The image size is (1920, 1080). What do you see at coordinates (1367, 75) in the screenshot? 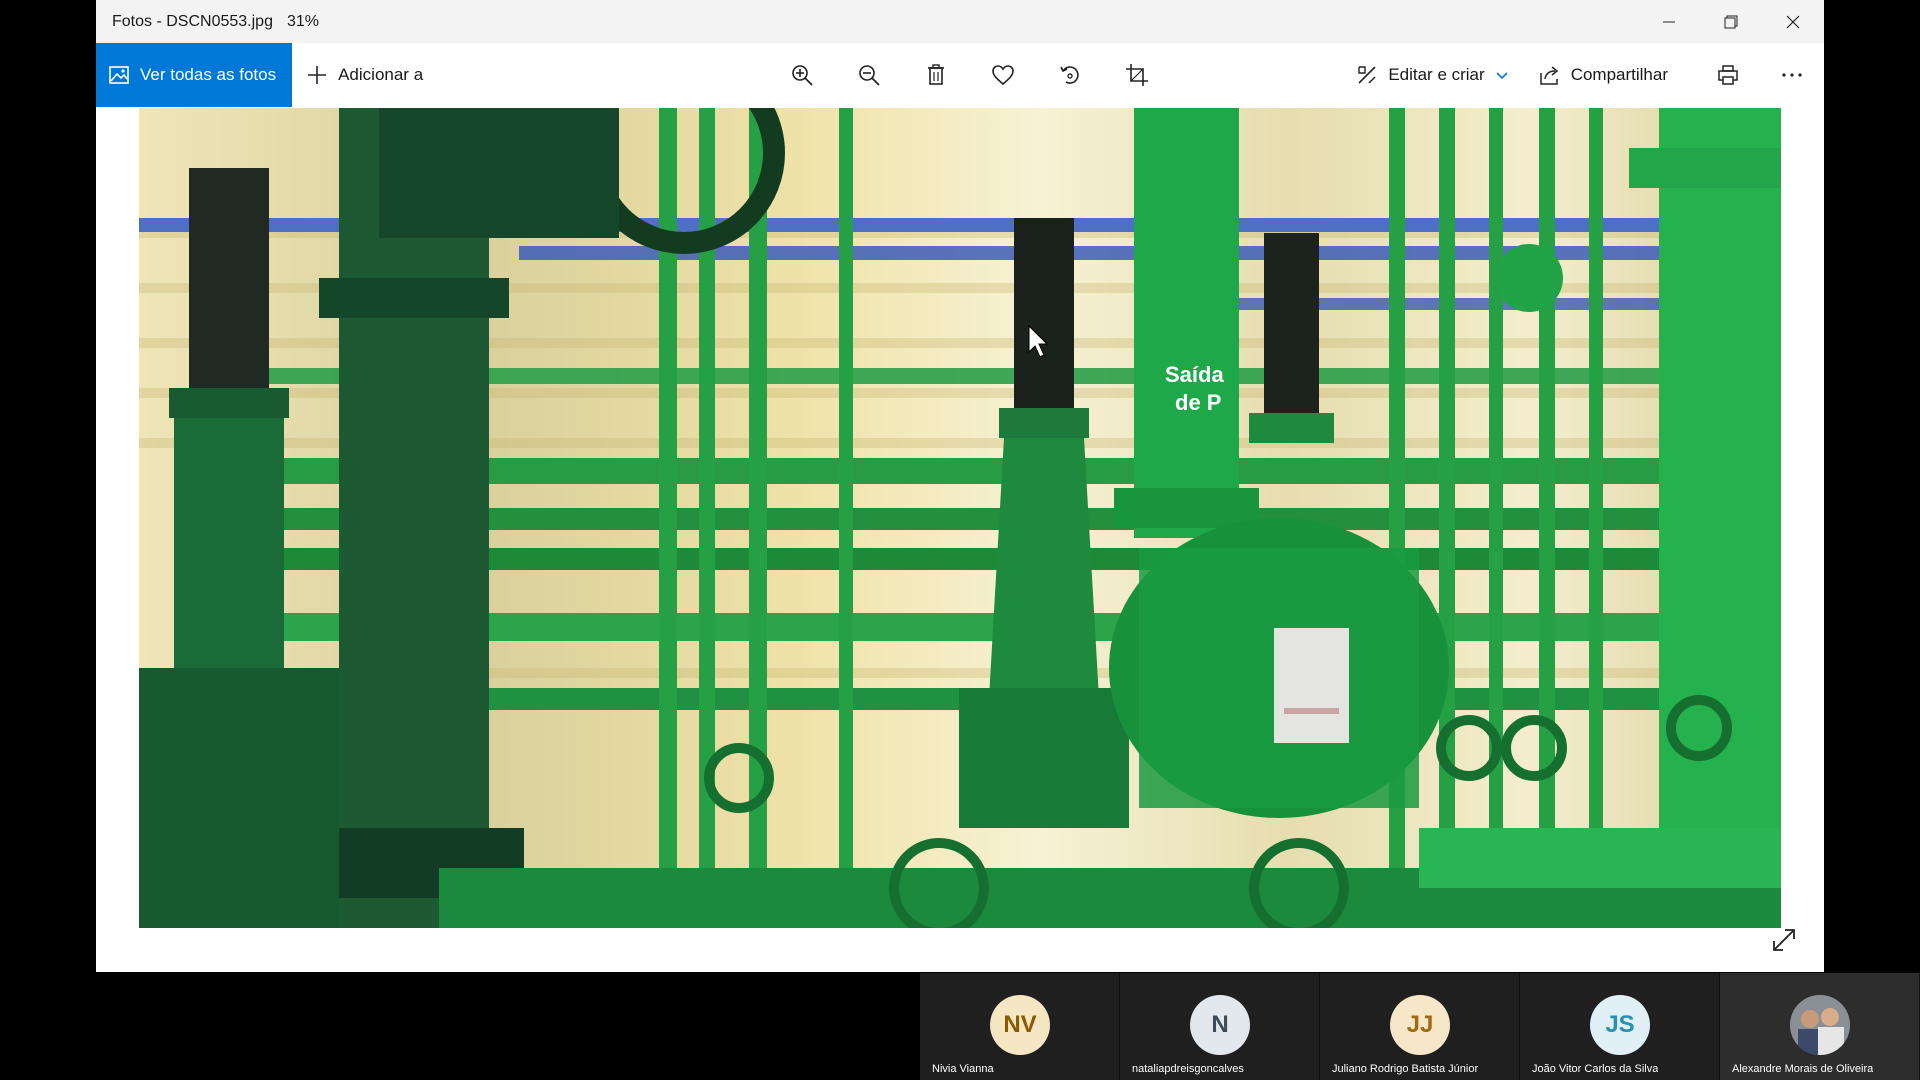
I see `edit-create-icon` at bounding box center [1367, 75].